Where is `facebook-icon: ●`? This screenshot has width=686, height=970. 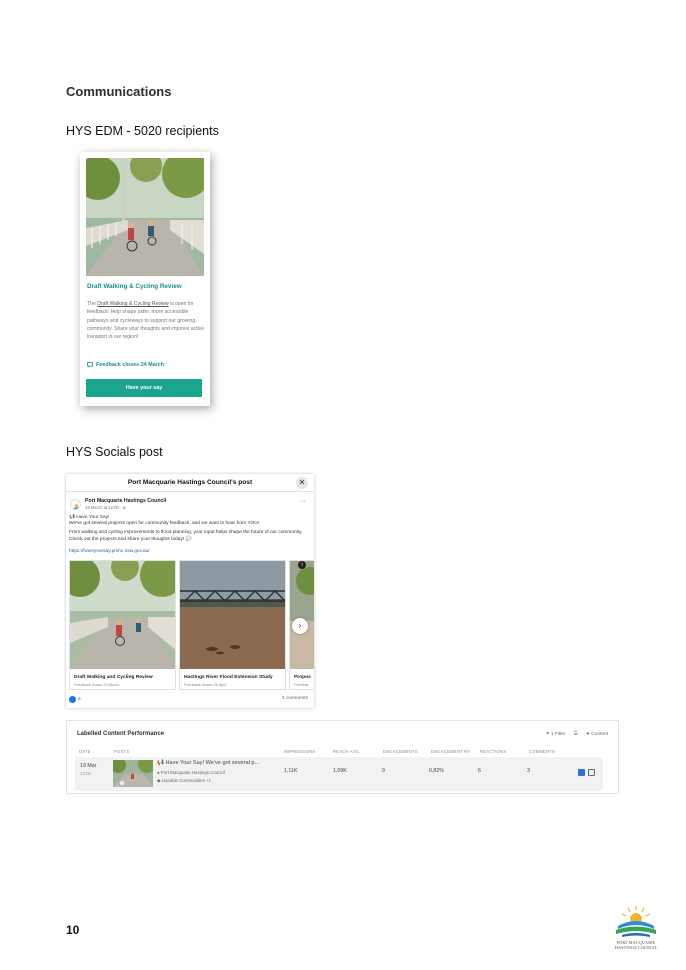
facebook-icon: ● is located at coordinates (158, 772).